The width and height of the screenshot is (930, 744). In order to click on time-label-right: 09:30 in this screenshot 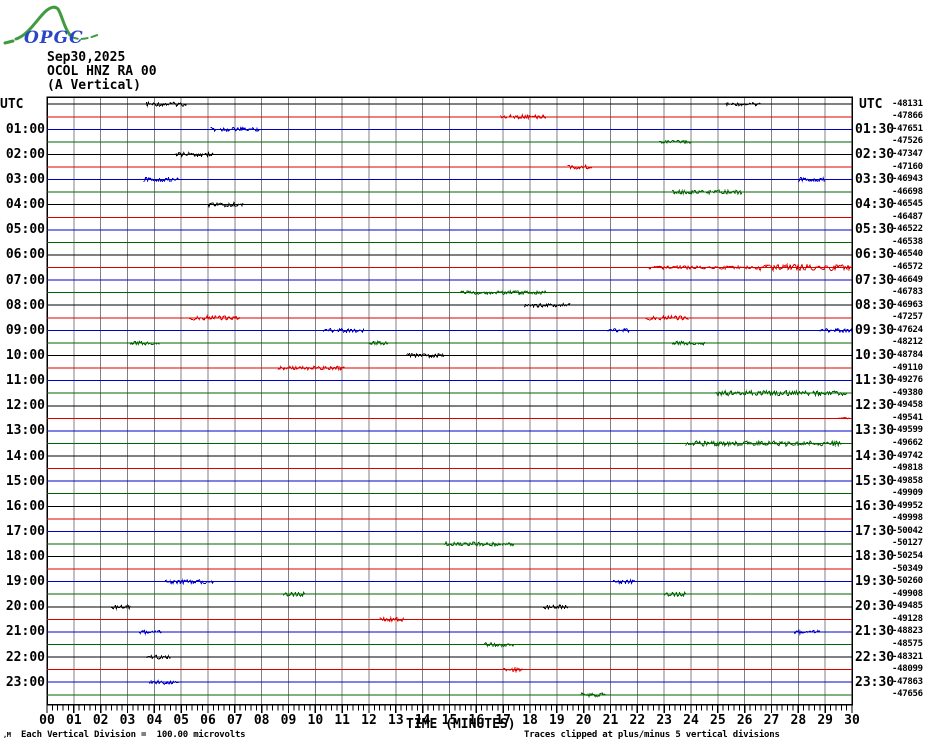, I will do `click(875, 330)`.